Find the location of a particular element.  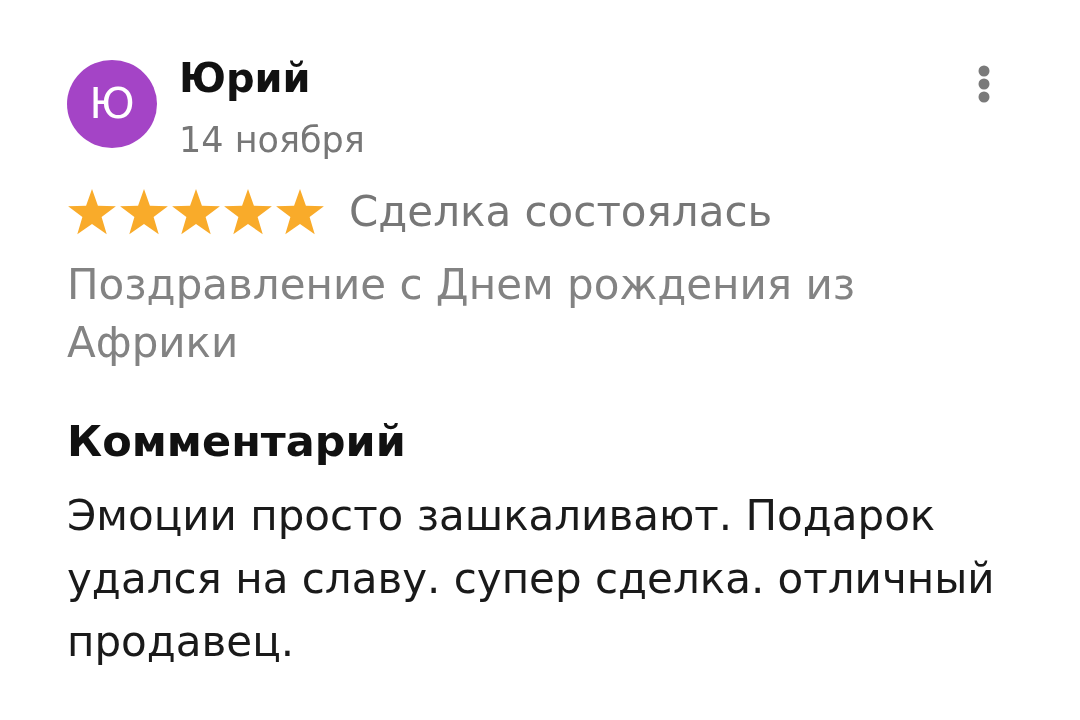

author-name: Юрий is located at coordinates (245, 78).